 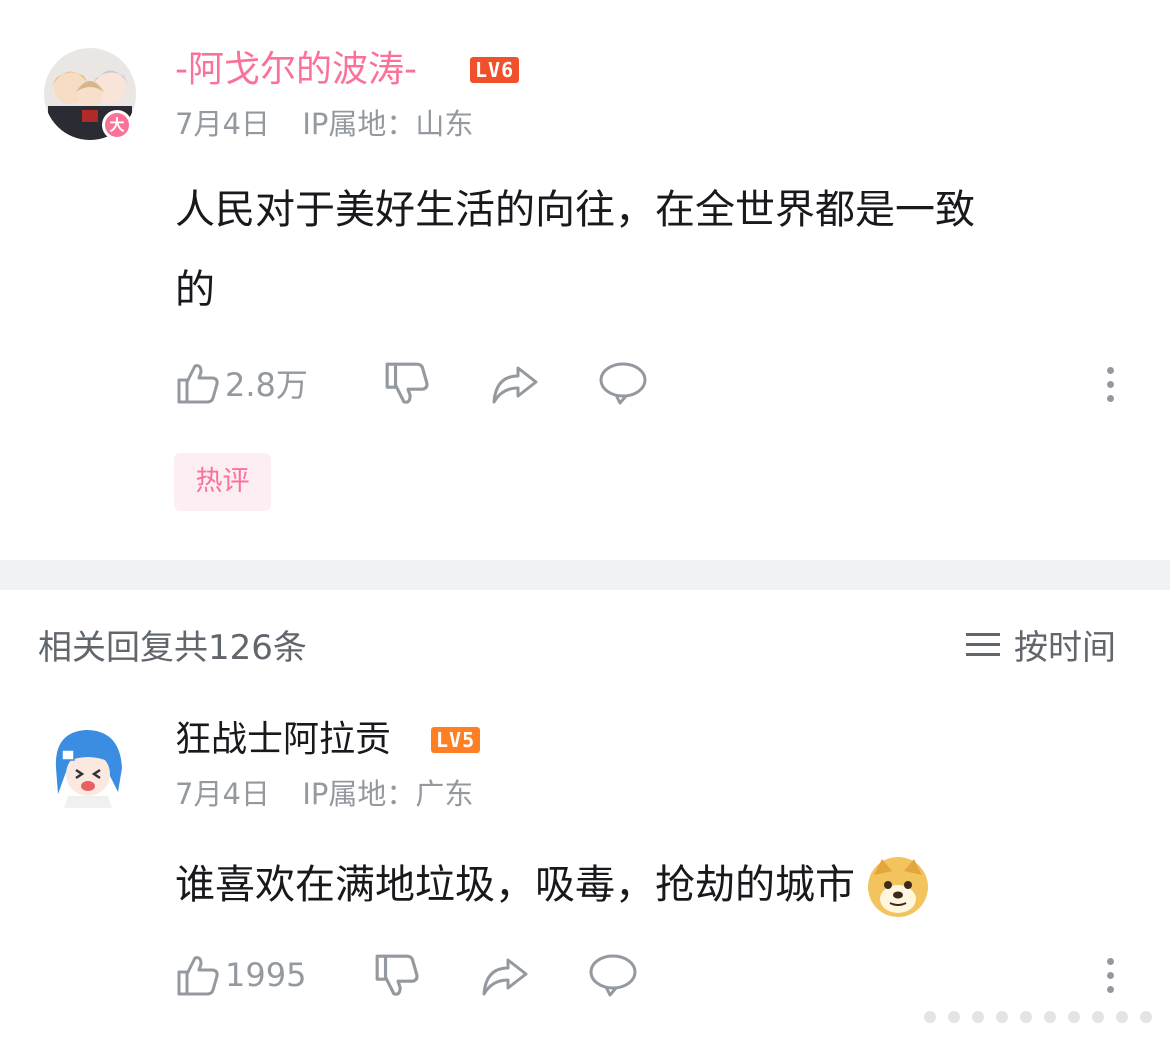 I want to click on comment-text-line: 的, so click(x=195, y=290).